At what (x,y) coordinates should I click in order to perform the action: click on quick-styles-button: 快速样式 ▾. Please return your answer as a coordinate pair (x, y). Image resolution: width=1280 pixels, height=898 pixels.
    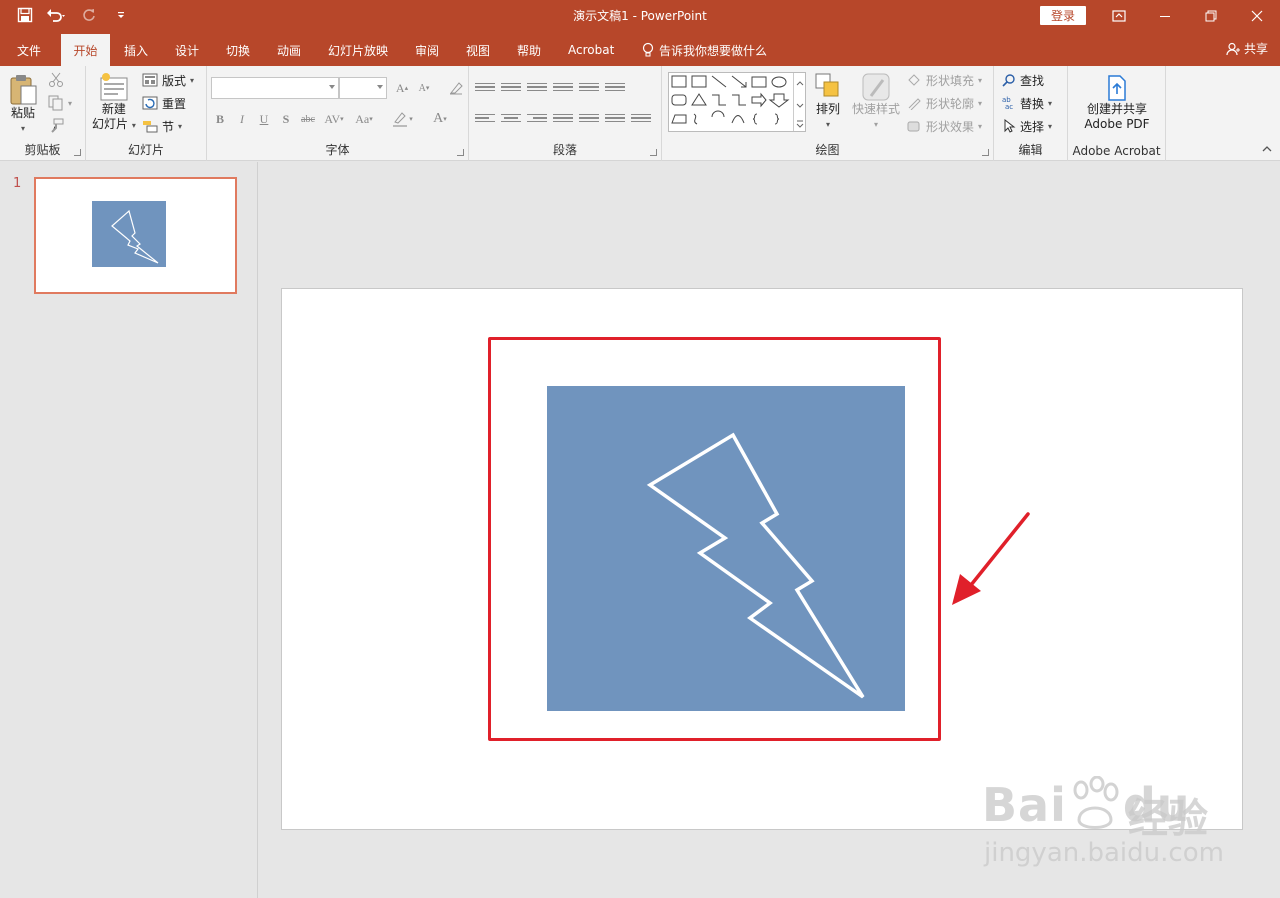
    Looking at the image, I should click on (876, 102).